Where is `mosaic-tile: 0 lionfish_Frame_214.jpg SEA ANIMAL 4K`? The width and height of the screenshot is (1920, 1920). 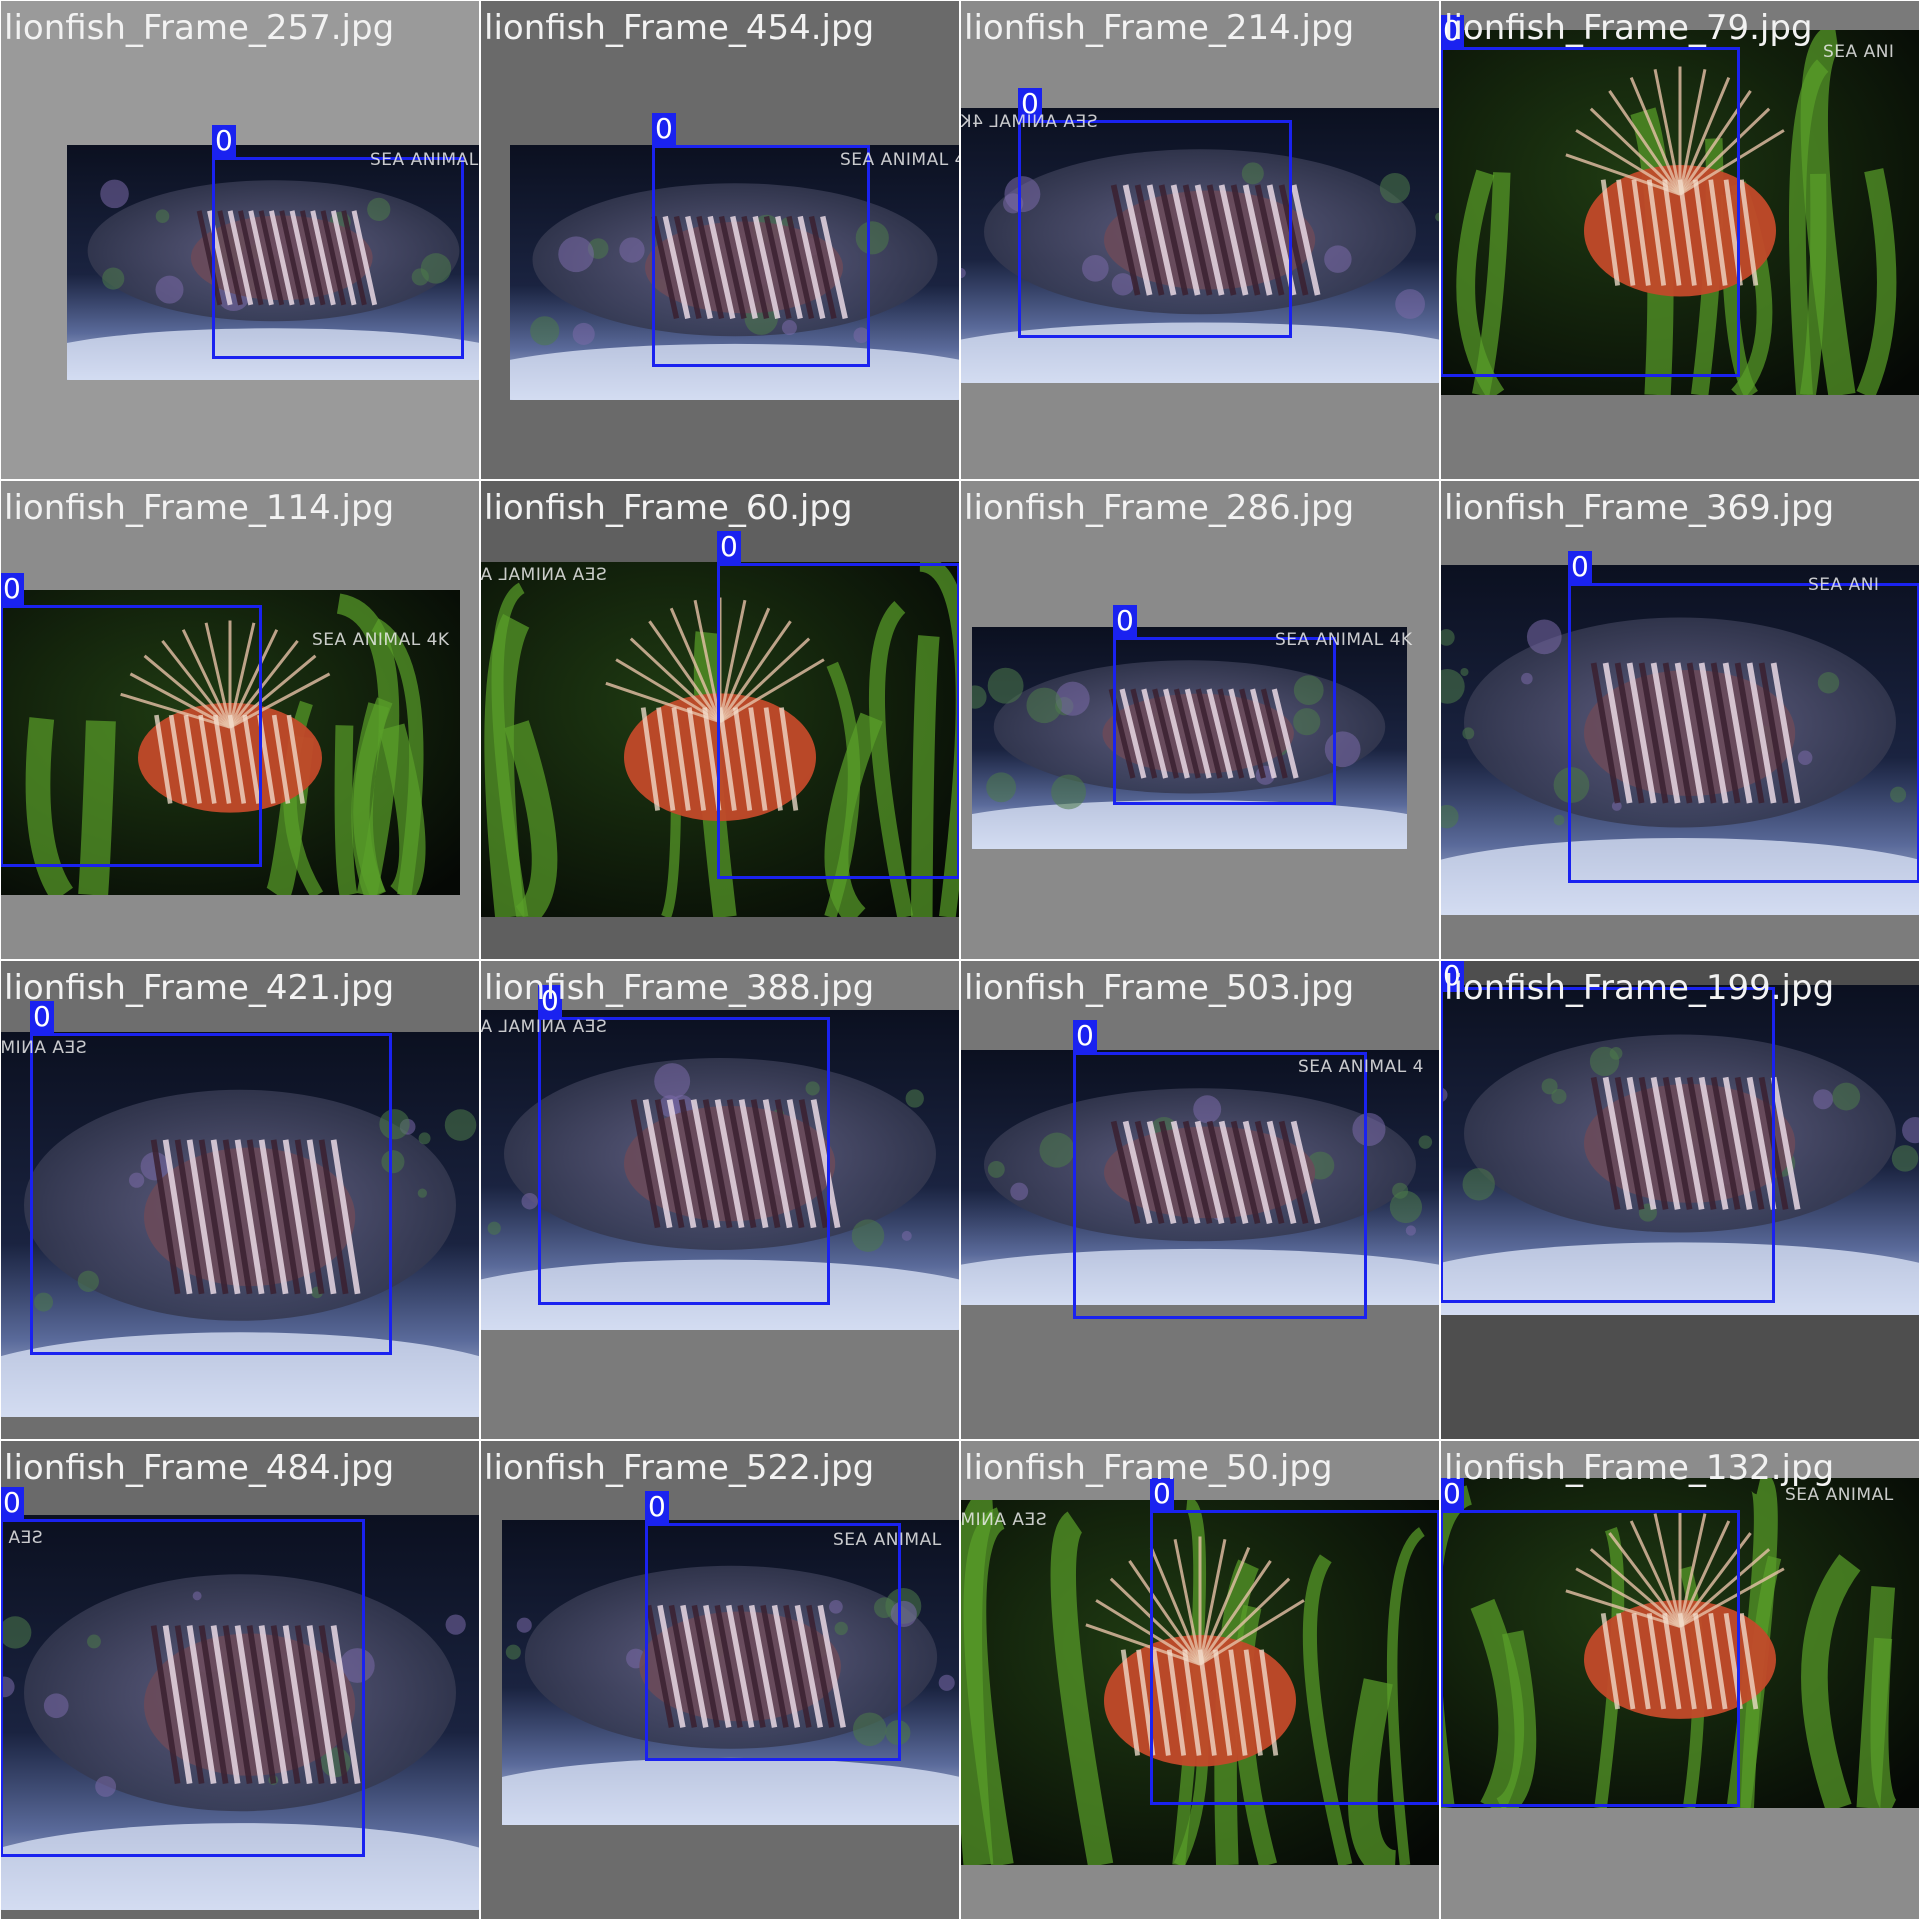
mosaic-tile: 0 lionfish_Frame_214.jpg SEA ANIMAL 4K is located at coordinates (1200, 240).